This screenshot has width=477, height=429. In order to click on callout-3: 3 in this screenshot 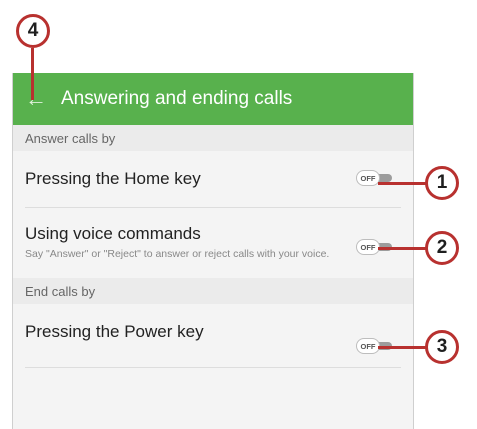, I will do `click(442, 347)`.